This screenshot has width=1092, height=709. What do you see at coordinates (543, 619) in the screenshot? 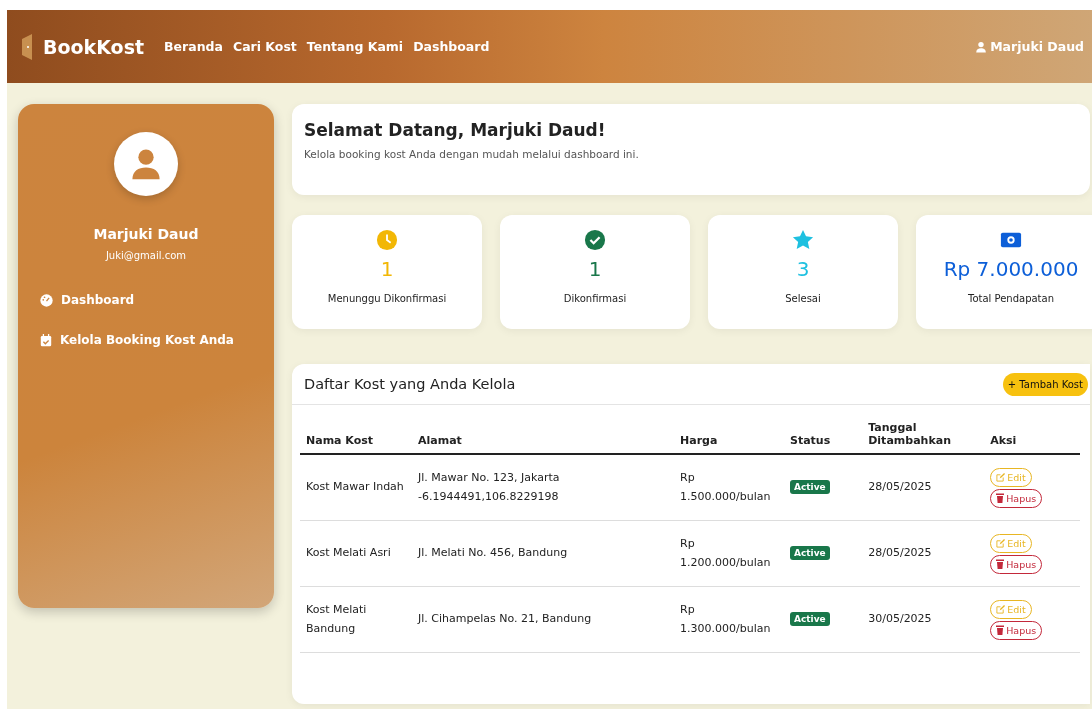
I see `table-cell: Jl. Cihampelas No. 21, Bandung` at bounding box center [543, 619].